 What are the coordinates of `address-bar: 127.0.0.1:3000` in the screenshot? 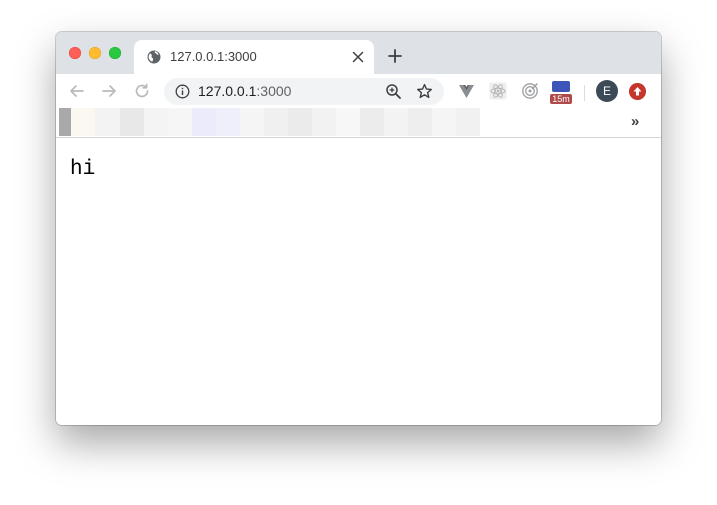 It's located at (304, 91).